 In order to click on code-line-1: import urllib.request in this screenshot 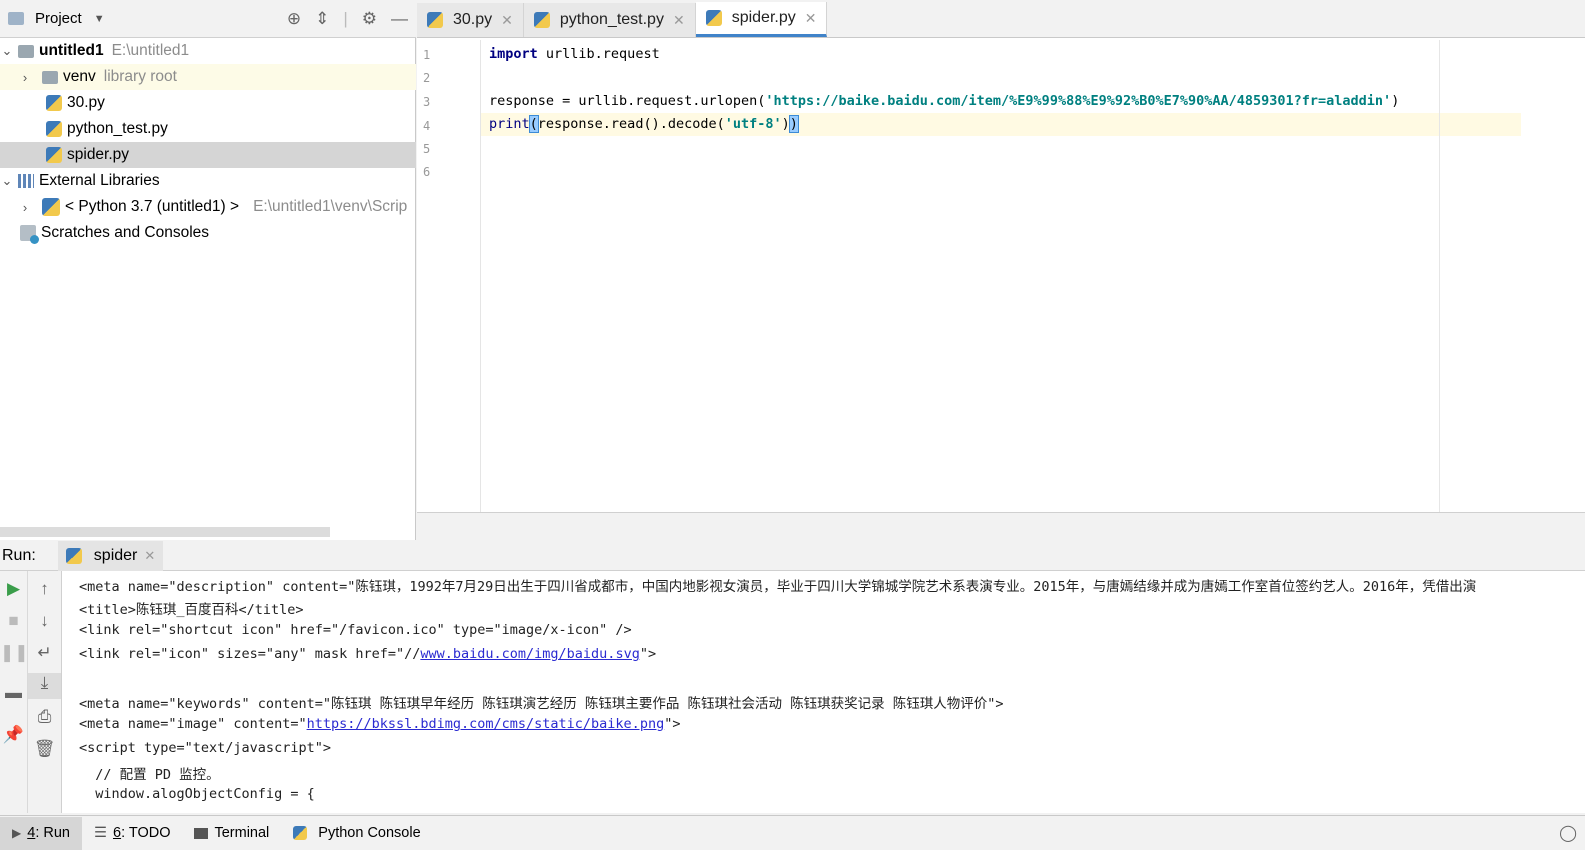, I will do `click(574, 54)`.